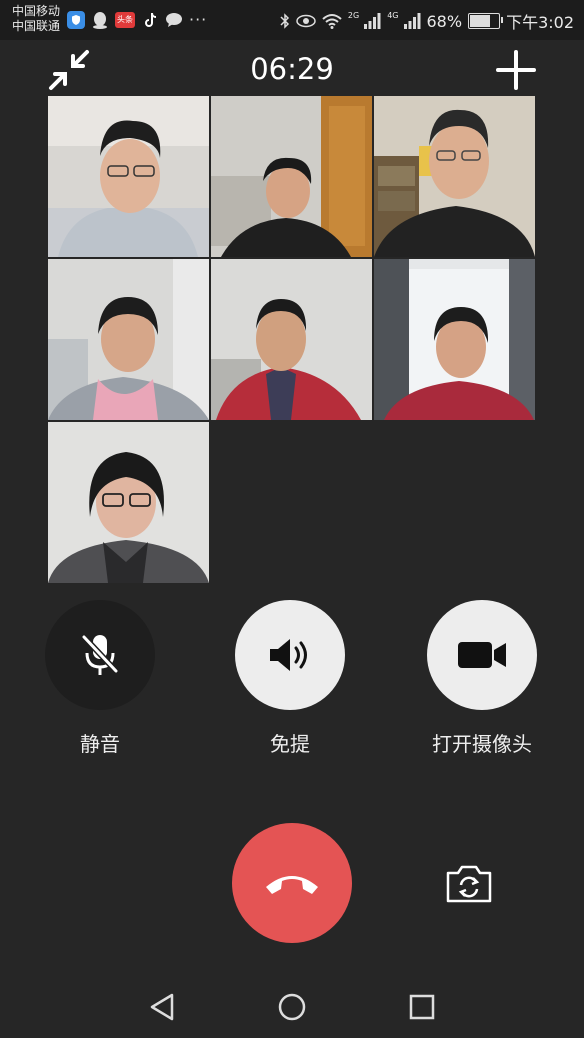  What do you see at coordinates (128, 339) in the screenshot?
I see `participant-4-video` at bounding box center [128, 339].